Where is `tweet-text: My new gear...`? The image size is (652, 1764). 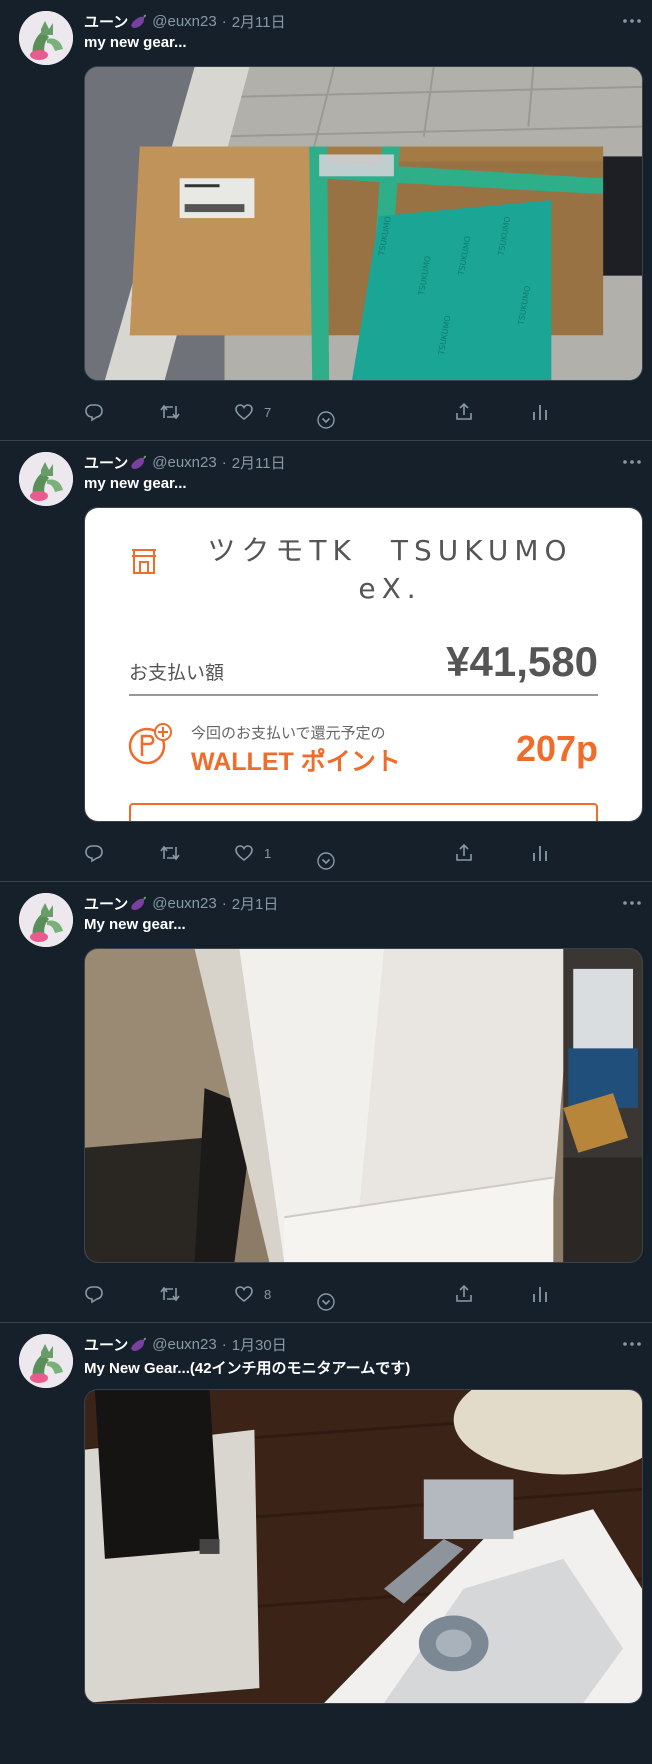 tweet-text: My new gear... is located at coordinates (135, 924).